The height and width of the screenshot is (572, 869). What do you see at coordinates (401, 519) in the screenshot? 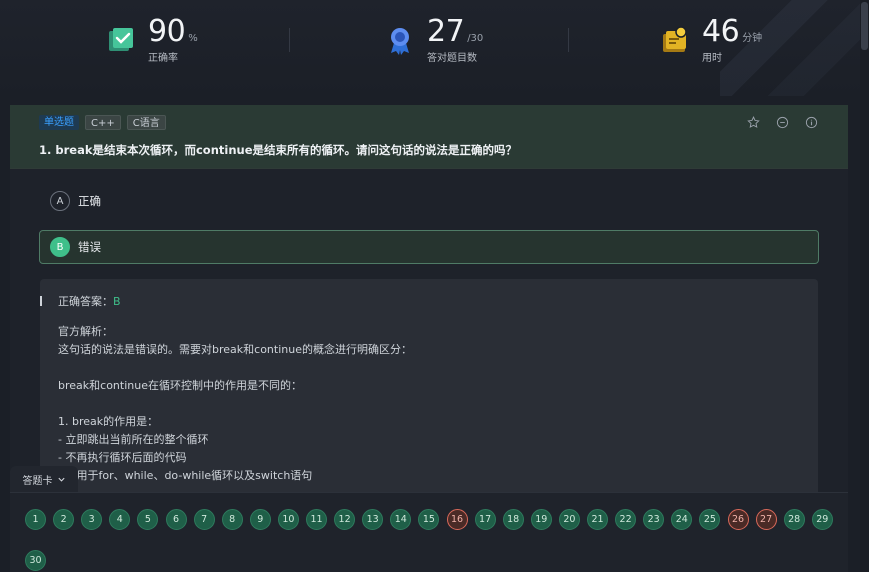
I see `answer-sheet-item: 14` at bounding box center [401, 519].